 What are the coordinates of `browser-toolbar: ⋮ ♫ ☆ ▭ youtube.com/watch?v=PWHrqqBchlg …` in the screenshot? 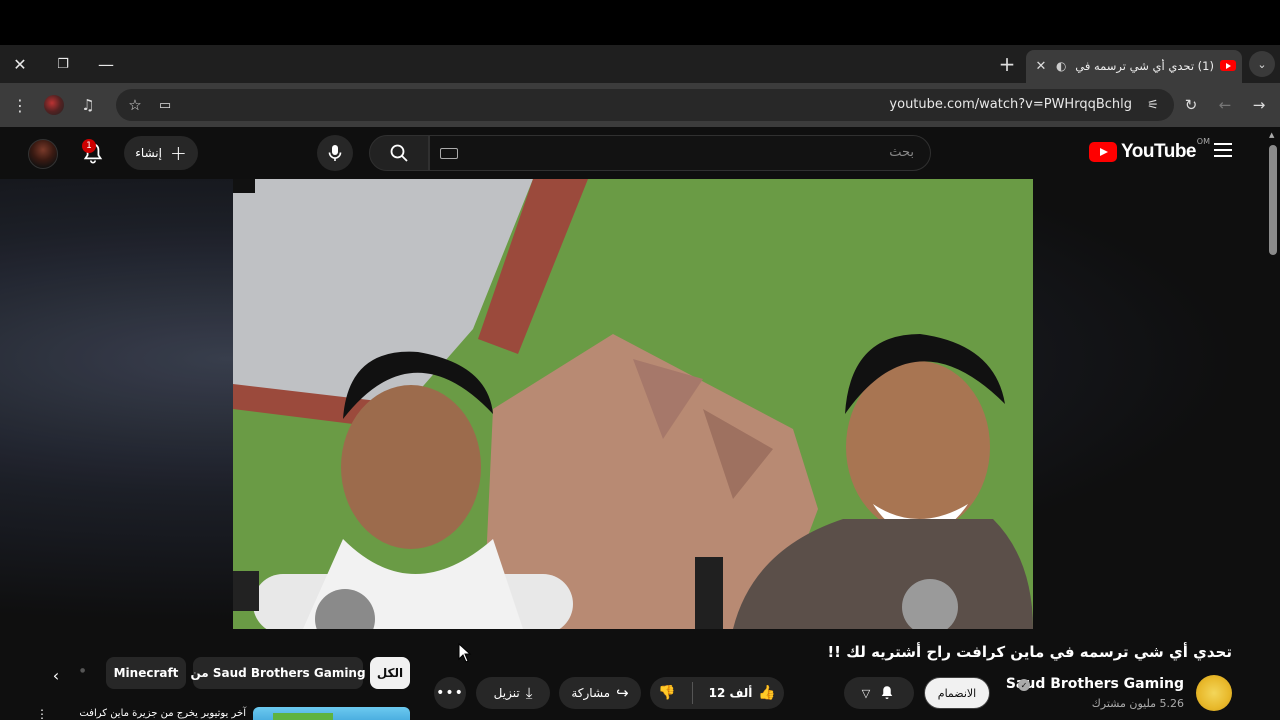 It's located at (640, 105).